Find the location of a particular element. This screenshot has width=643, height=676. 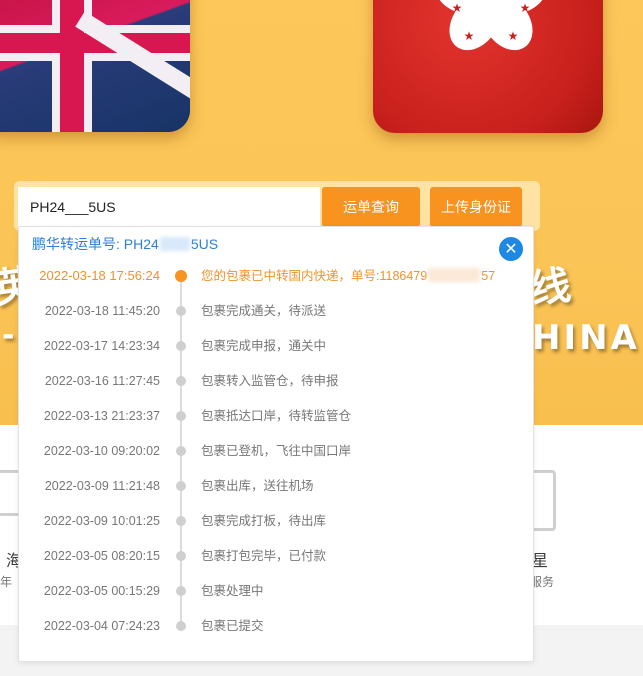

event-time: 2022-03-18 11:45:20 is located at coordinates (102, 311).